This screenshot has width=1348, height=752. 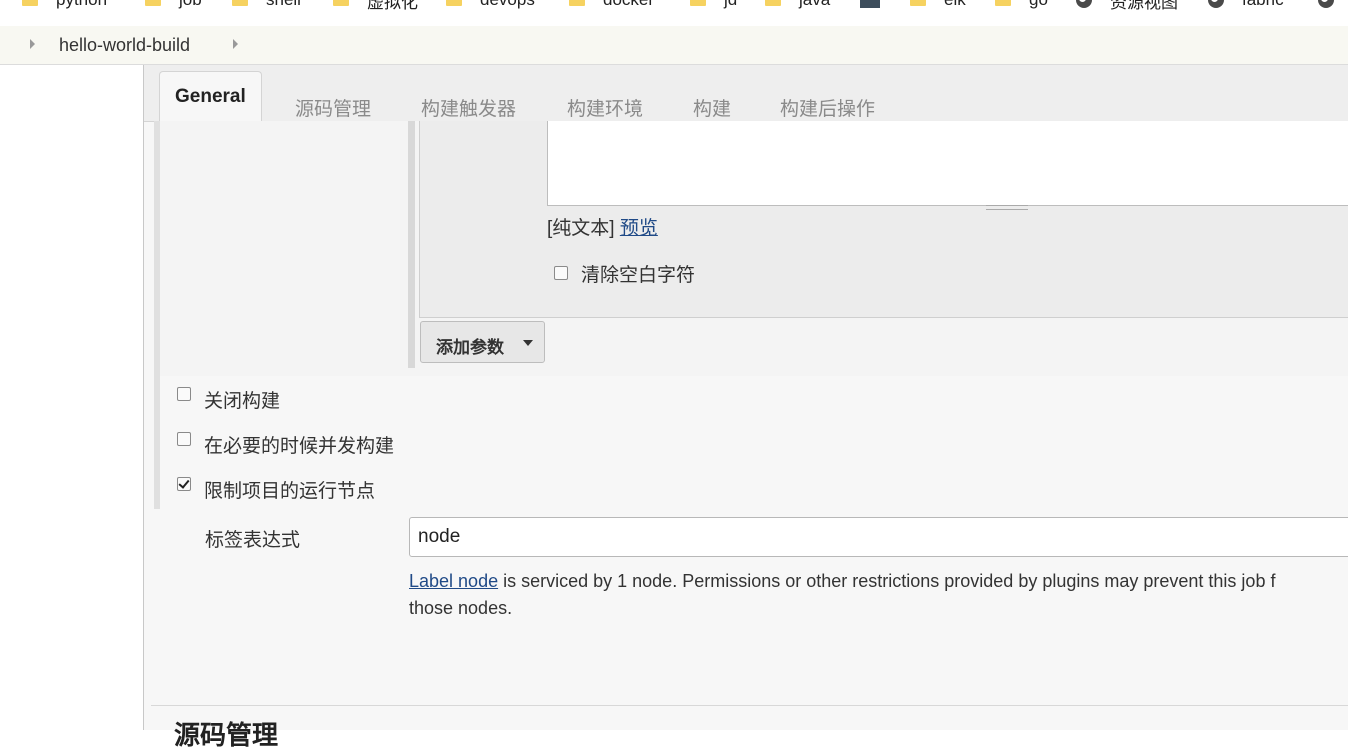 I want to click on tab-build-triggers: 构建触发器, so click(x=468, y=107).